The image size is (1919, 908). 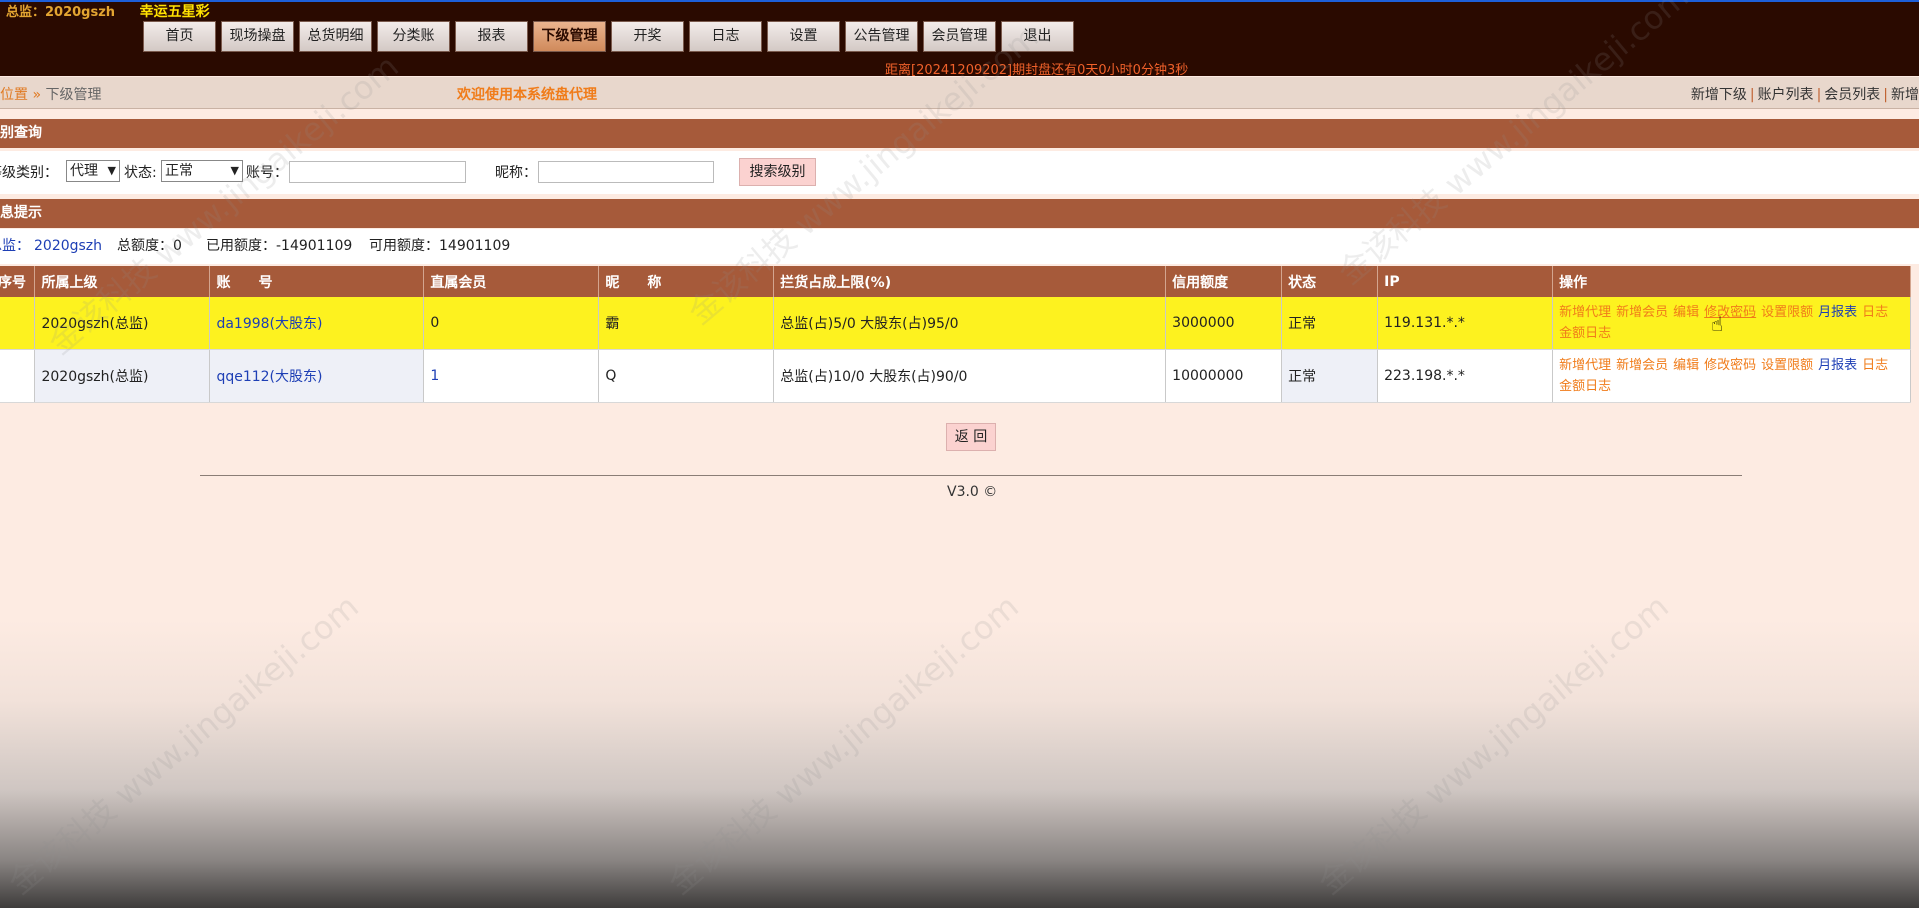 What do you see at coordinates (317, 281) in the screenshot?
I see `header-account: 账 号` at bounding box center [317, 281].